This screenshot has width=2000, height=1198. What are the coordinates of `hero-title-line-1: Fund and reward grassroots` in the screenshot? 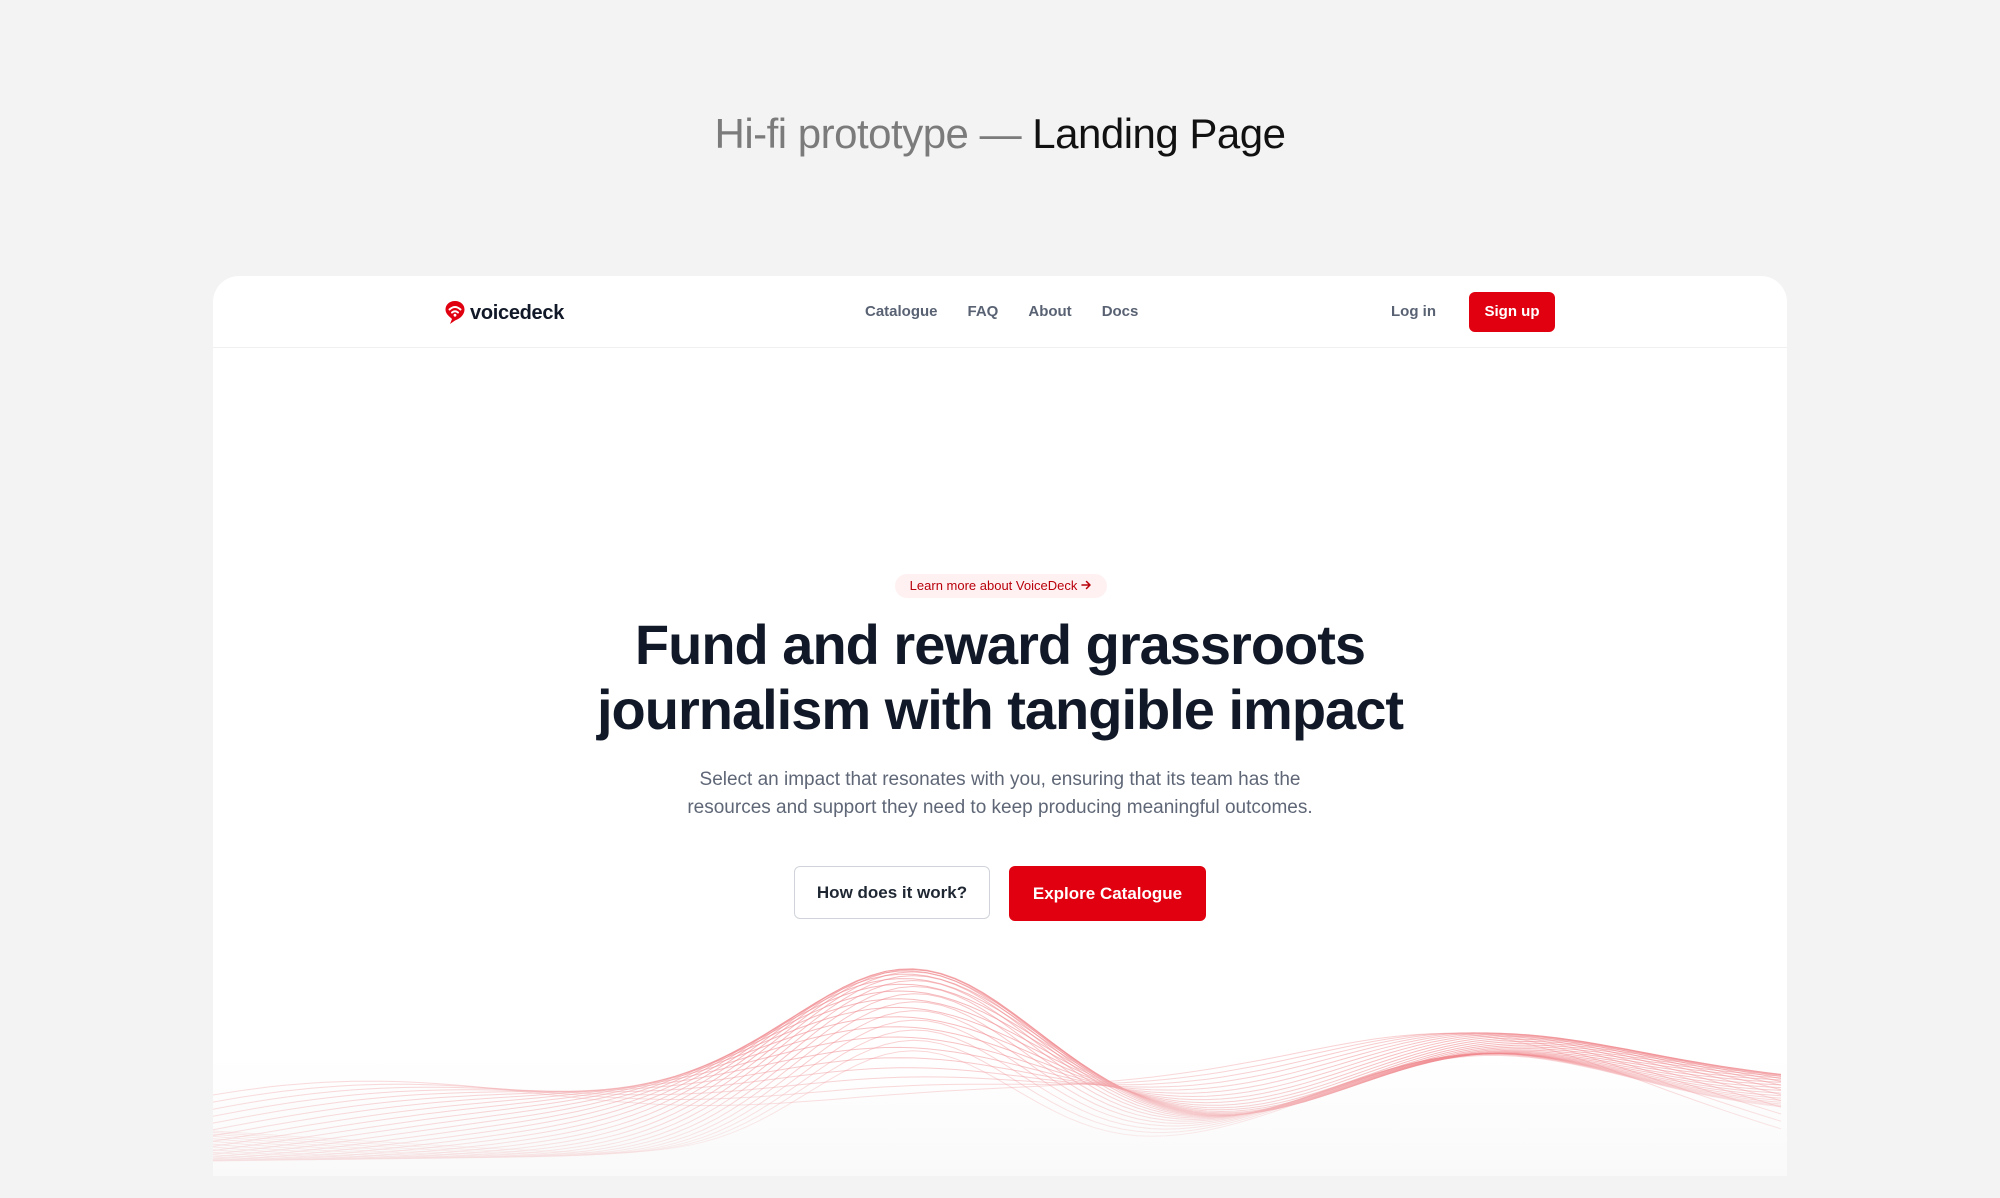 It's located at (1000, 644).